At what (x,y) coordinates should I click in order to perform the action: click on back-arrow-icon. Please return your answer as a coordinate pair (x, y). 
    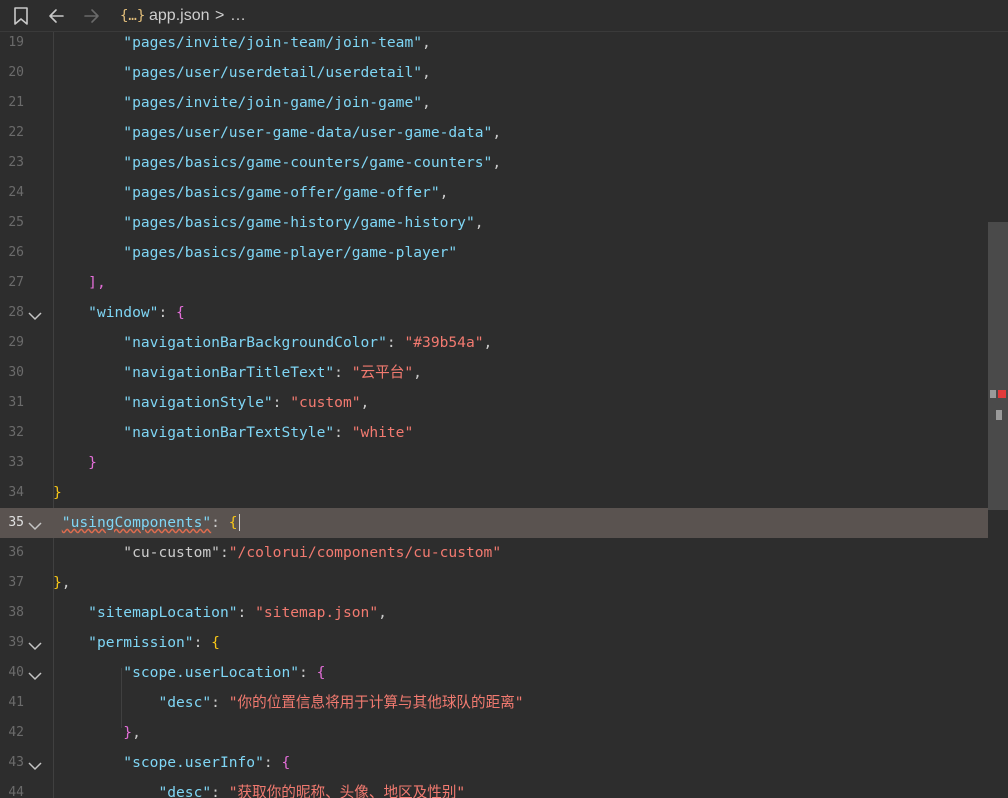
    Looking at the image, I should click on (56, 18).